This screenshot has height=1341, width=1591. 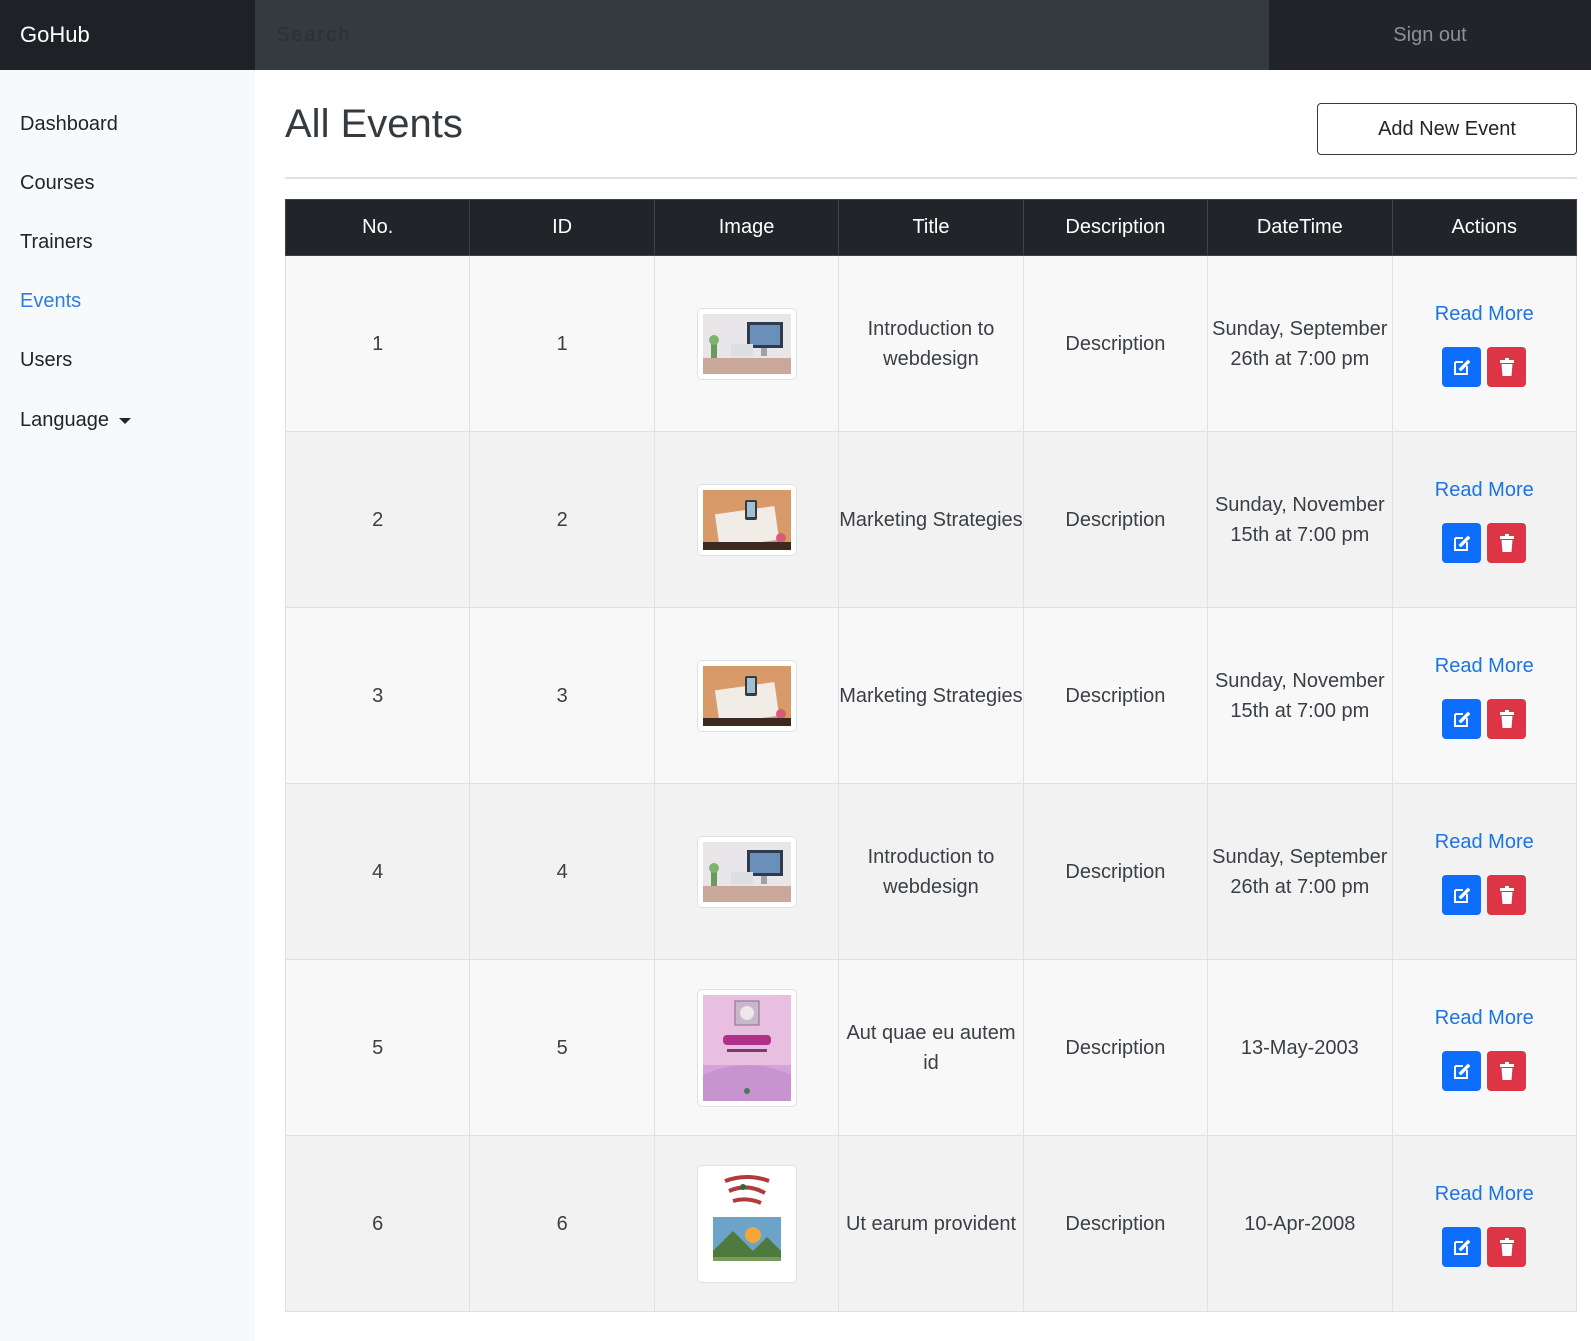 What do you see at coordinates (562, 695) in the screenshot?
I see `cell-id: 3` at bounding box center [562, 695].